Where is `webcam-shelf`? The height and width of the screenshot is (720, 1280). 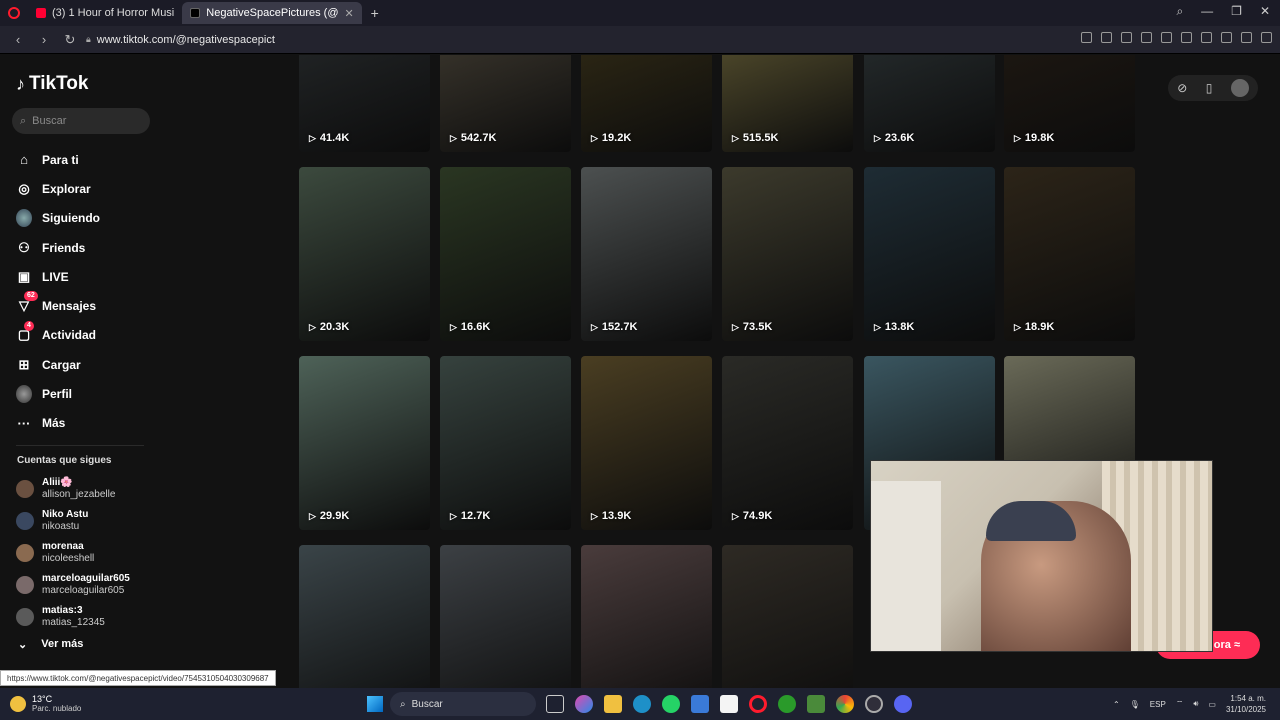 webcam-shelf is located at coordinates (906, 566).